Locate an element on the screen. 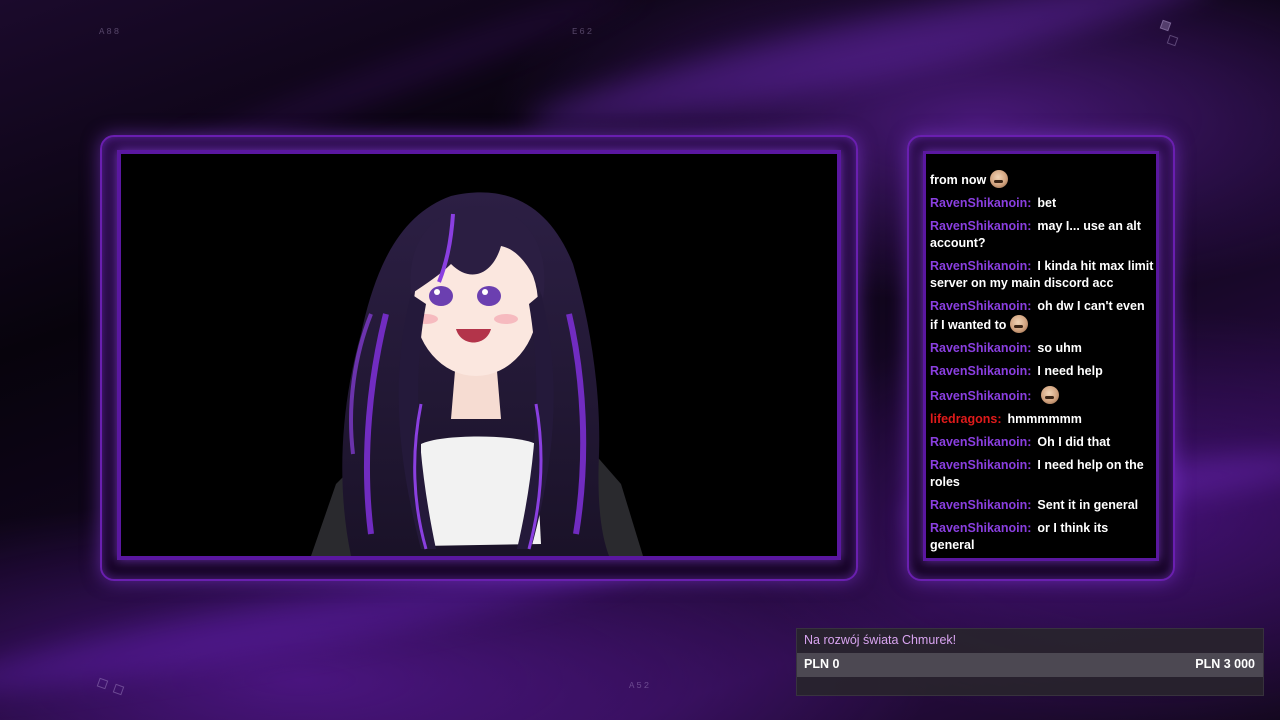 Image resolution: width=1280 pixels, height=720 pixels. chat-message-text: Sent it in general is located at coordinates (1088, 505).